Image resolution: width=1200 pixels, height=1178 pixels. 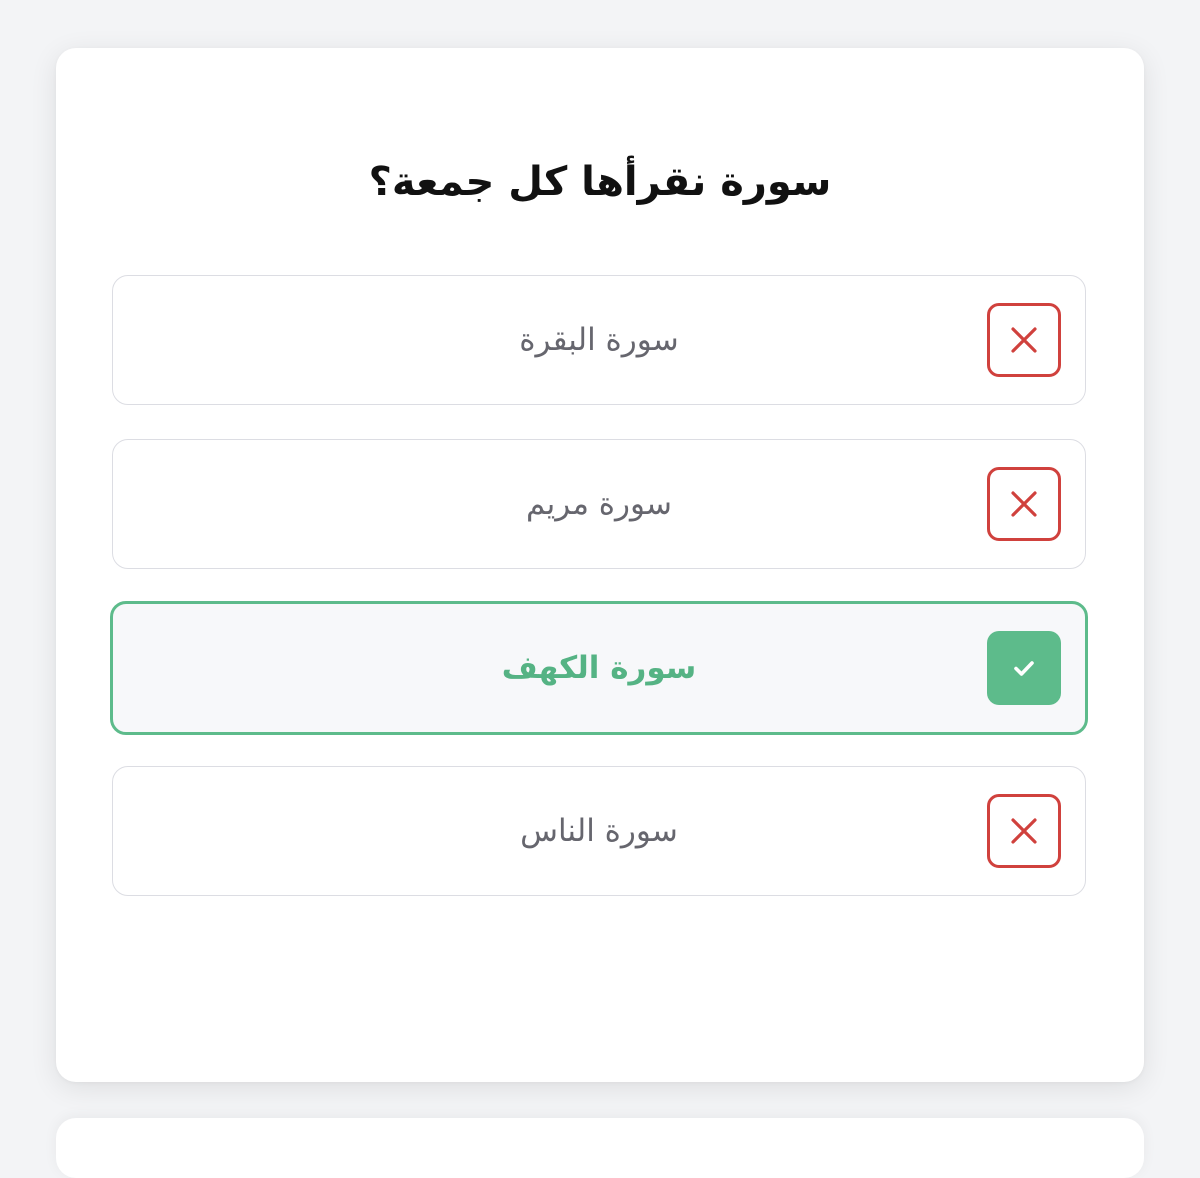 I want to click on answer-option-kahf: سورة الكهف, so click(x=599, y=668).